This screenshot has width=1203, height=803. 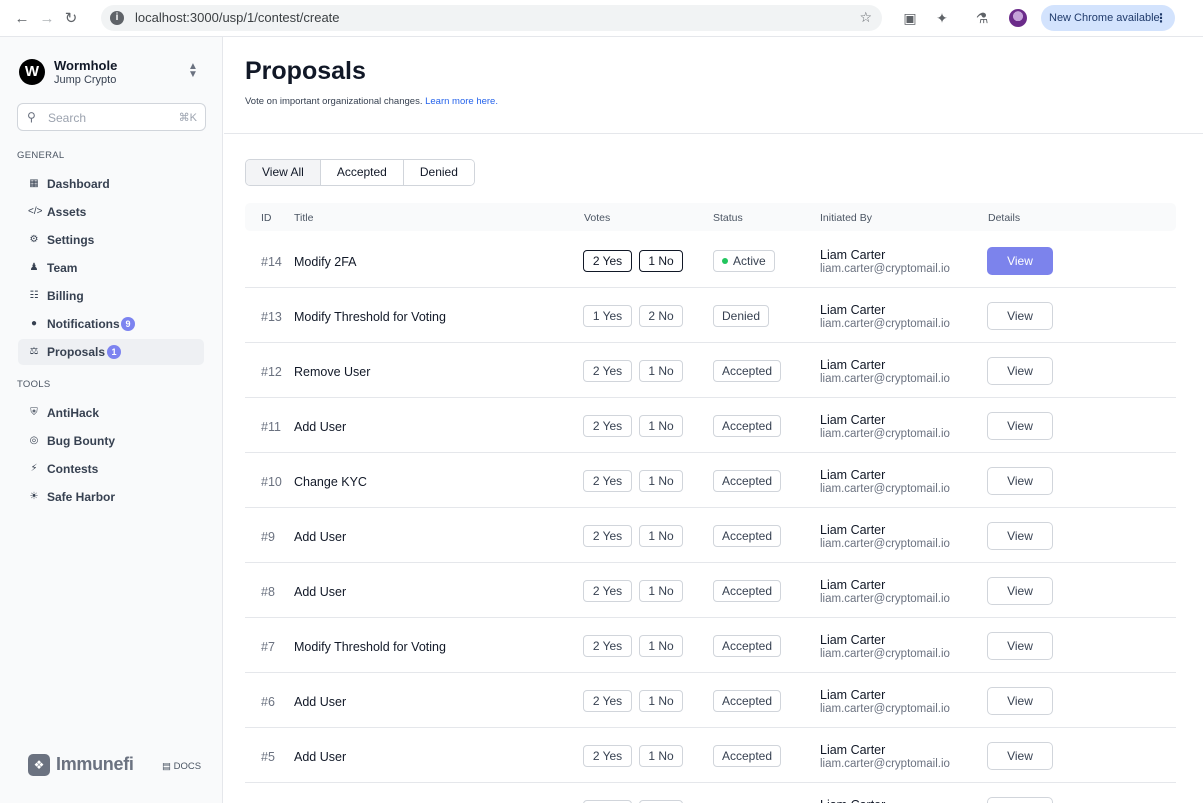 What do you see at coordinates (34, 468) in the screenshot?
I see `bolt-icon: ⚡` at bounding box center [34, 468].